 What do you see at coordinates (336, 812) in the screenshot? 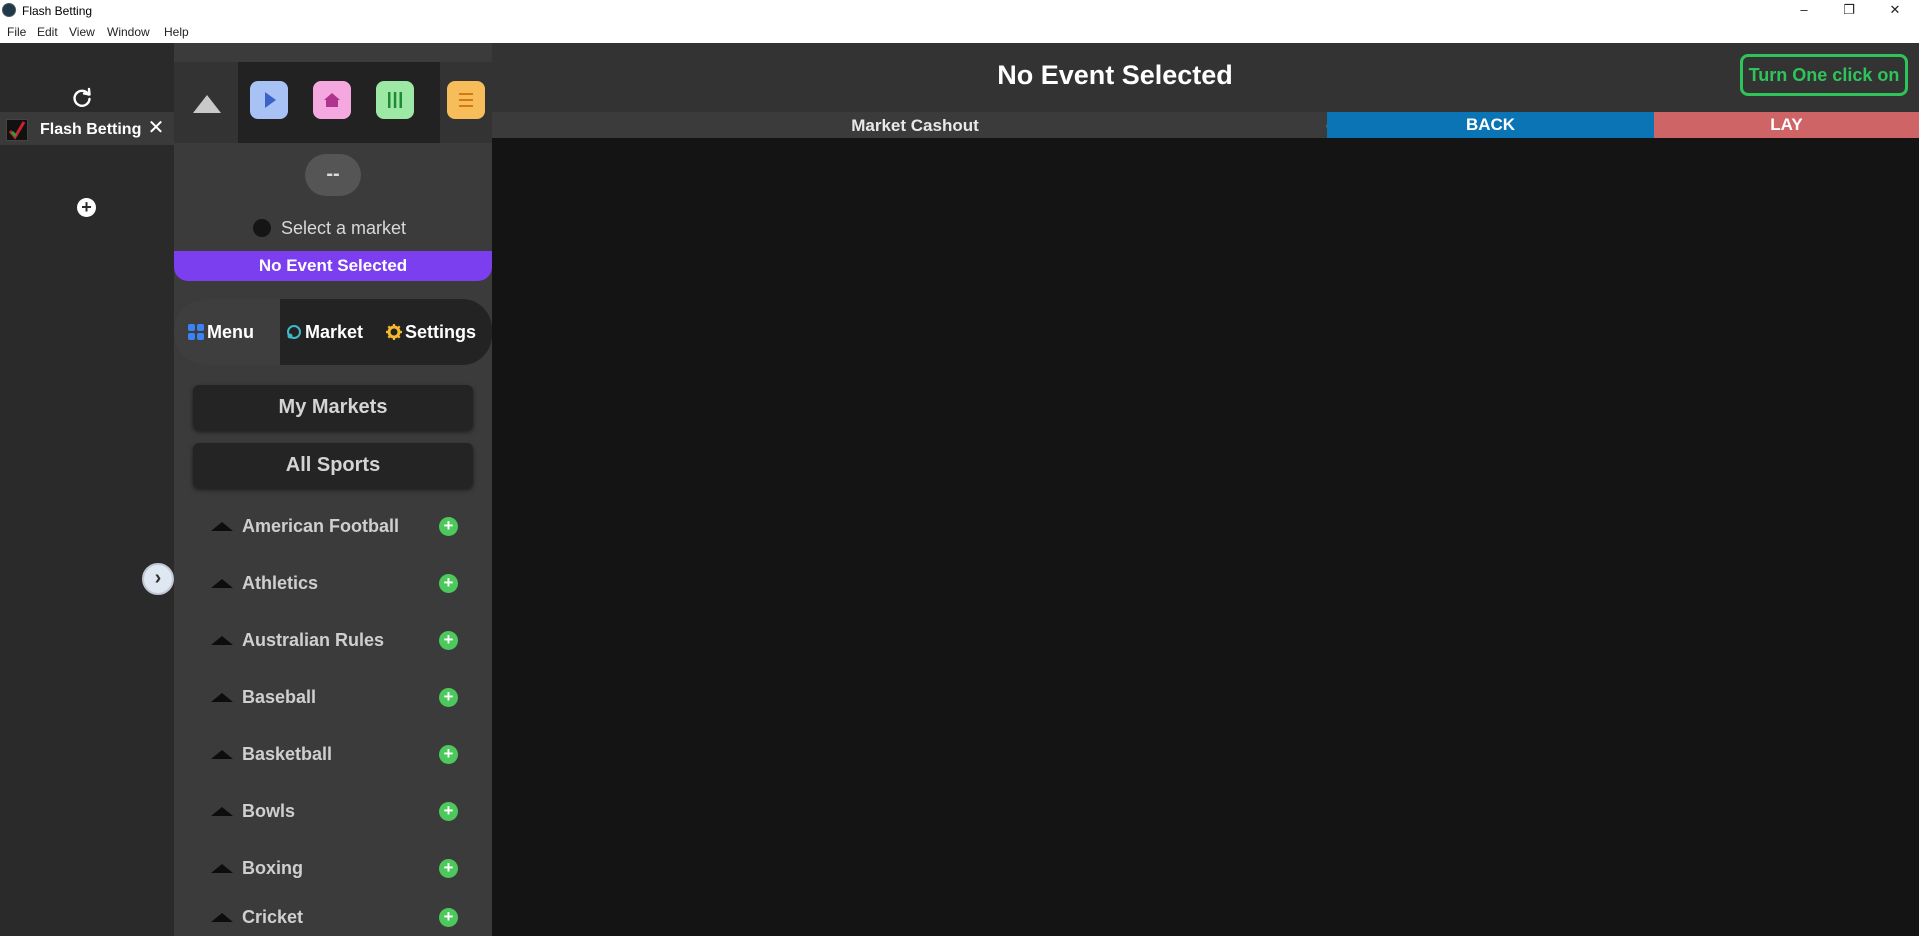
I see `sport-item: Bowls +` at bounding box center [336, 812].